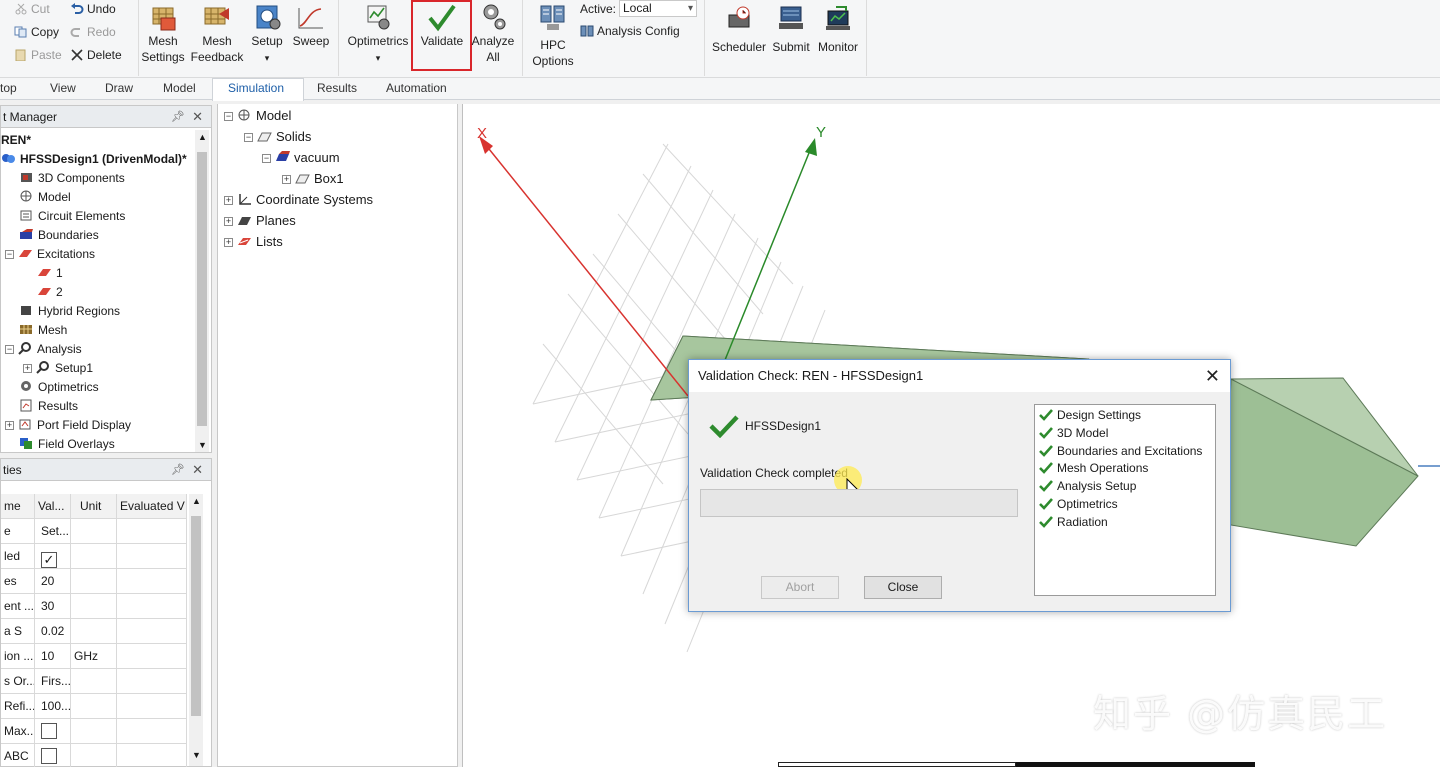 This screenshot has height=767, width=1440. Describe the element at coordinates (48, 406) in the screenshot. I see `tree-item-results: Results` at that location.